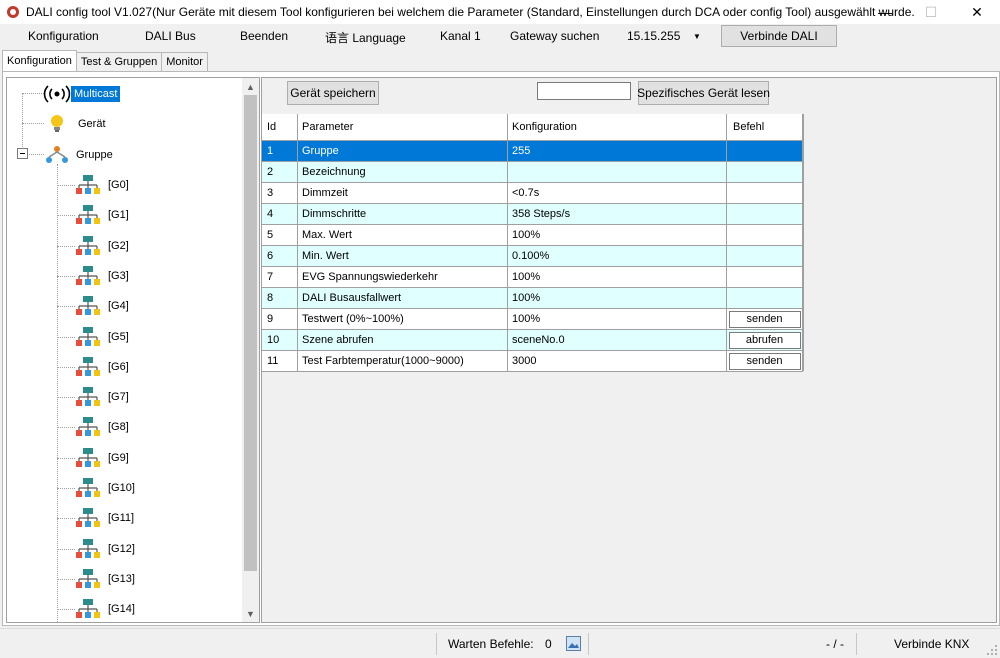 The width and height of the screenshot is (1000, 658). I want to click on table-row: 9 Testwert (0%~100%) 100% senden, so click(532, 319).